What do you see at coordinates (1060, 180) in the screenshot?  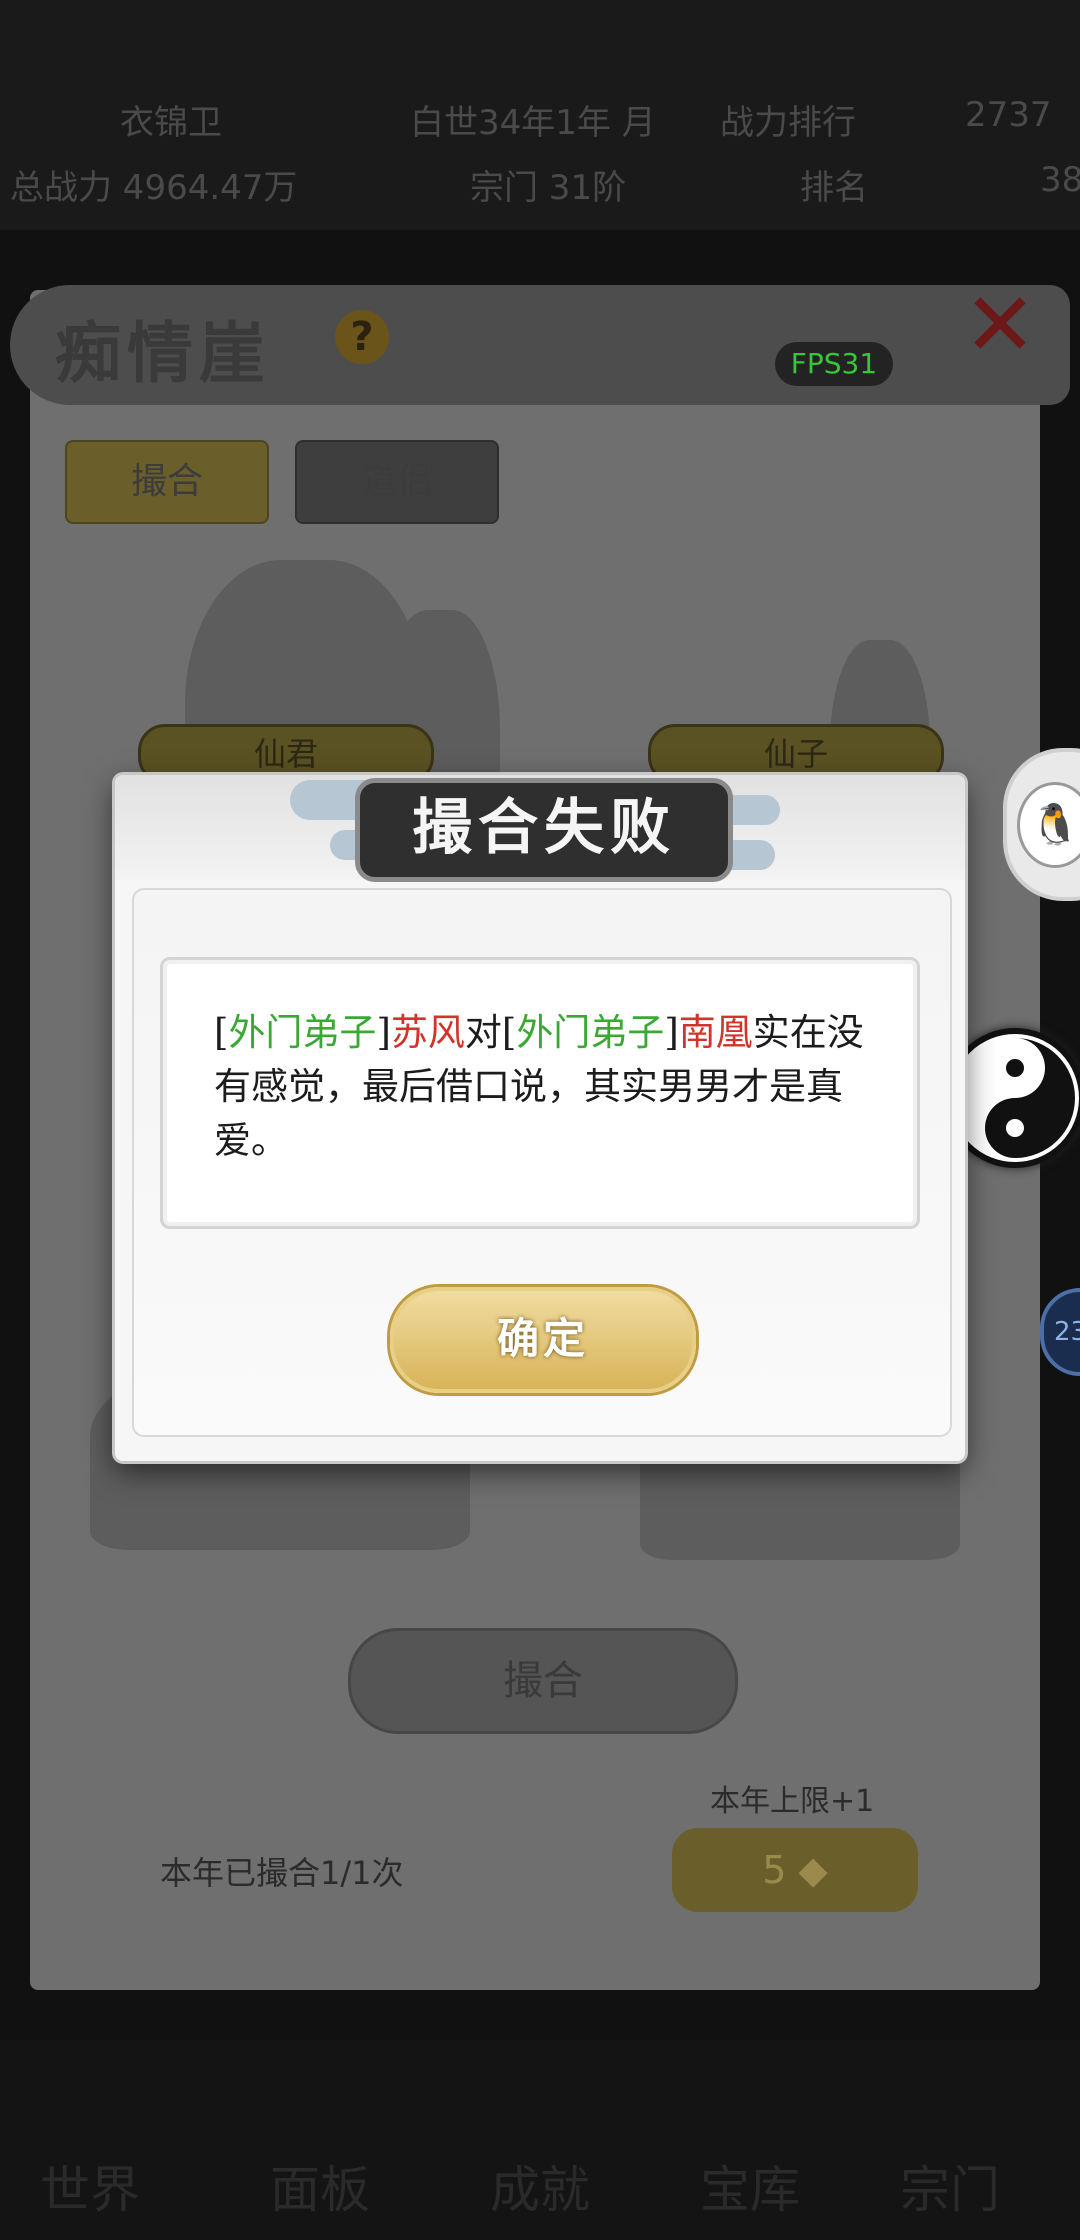 I see `hud-sect-rank-value: 38` at bounding box center [1060, 180].